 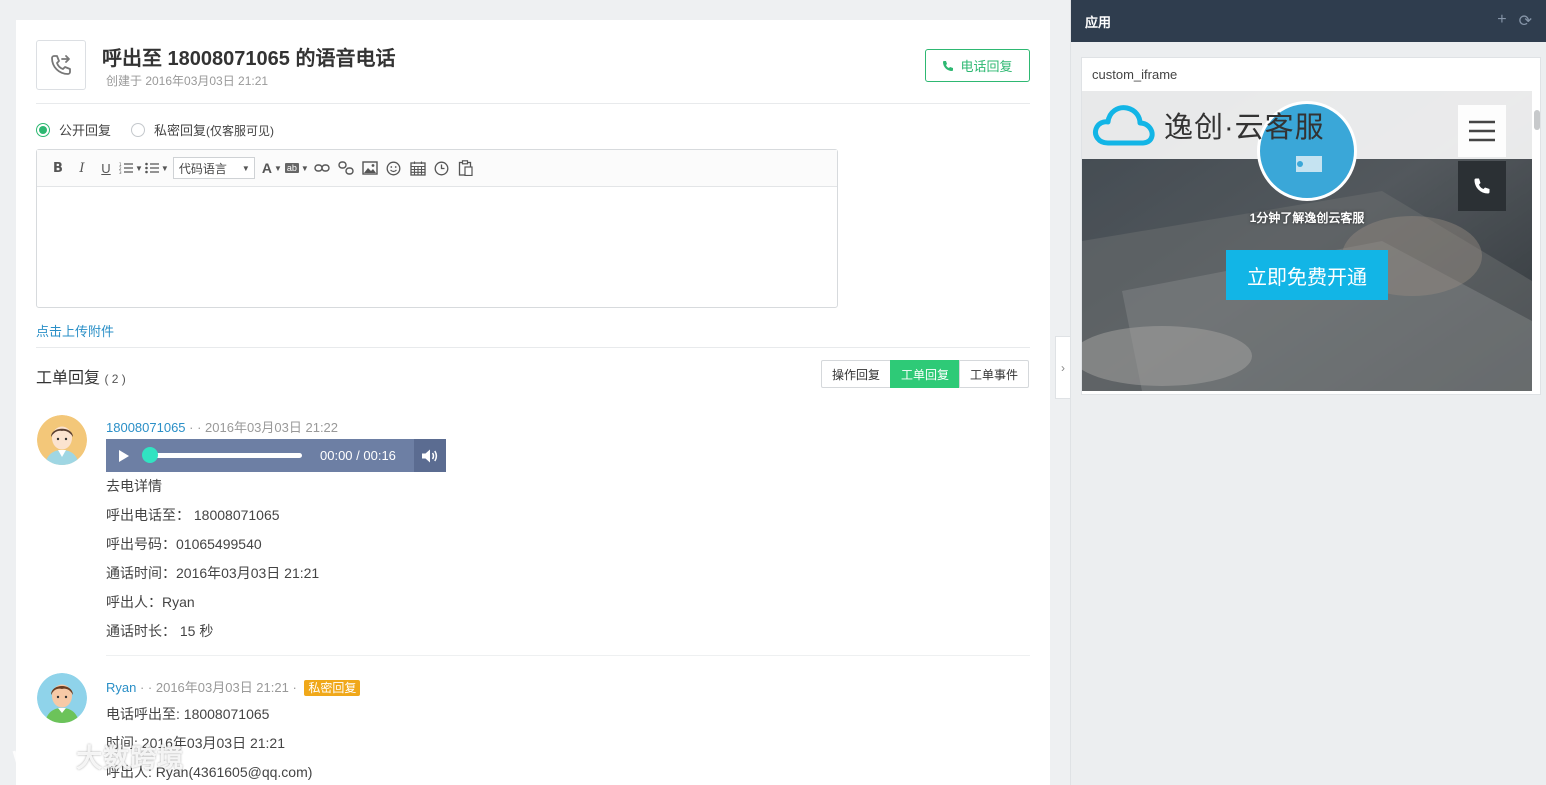 What do you see at coordinates (184, 544) in the screenshot?
I see `reply-line: 呼出号码：01065499540` at bounding box center [184, 544].